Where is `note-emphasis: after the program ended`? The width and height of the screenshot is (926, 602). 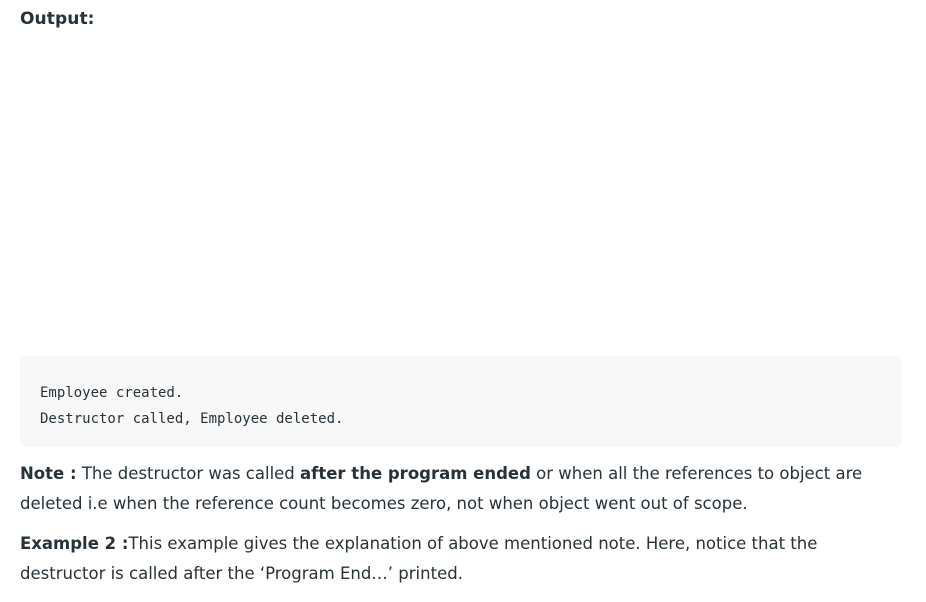 note-emphasis: after the program ended is located at coordinates (415, 473).